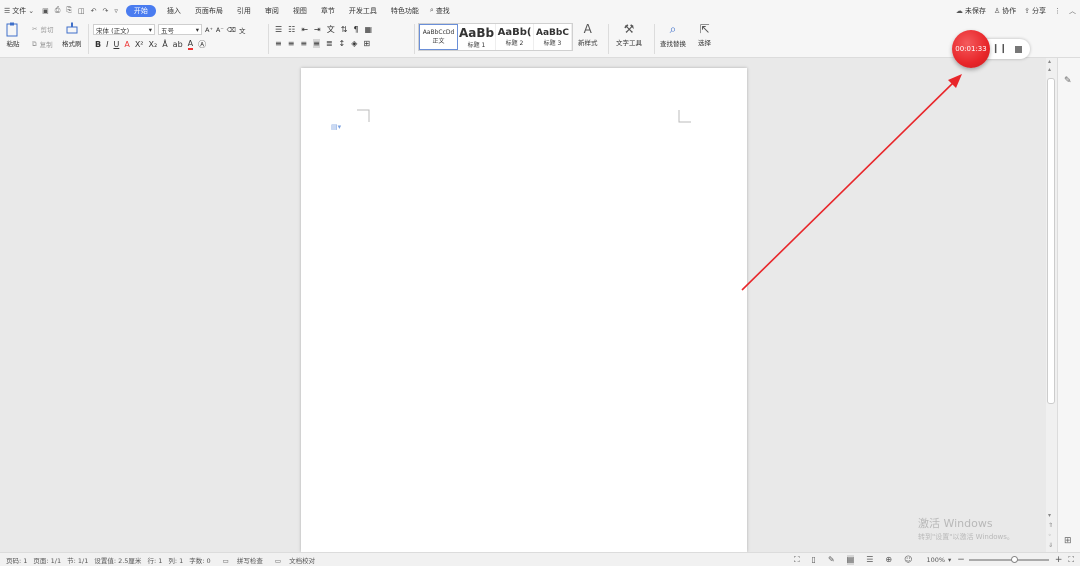 The width and height of the screenshot is (1080, 566). Describe the element at coordinates (226, 560) in the screenshot. I see `spell-check-icon: ▭` at that location.